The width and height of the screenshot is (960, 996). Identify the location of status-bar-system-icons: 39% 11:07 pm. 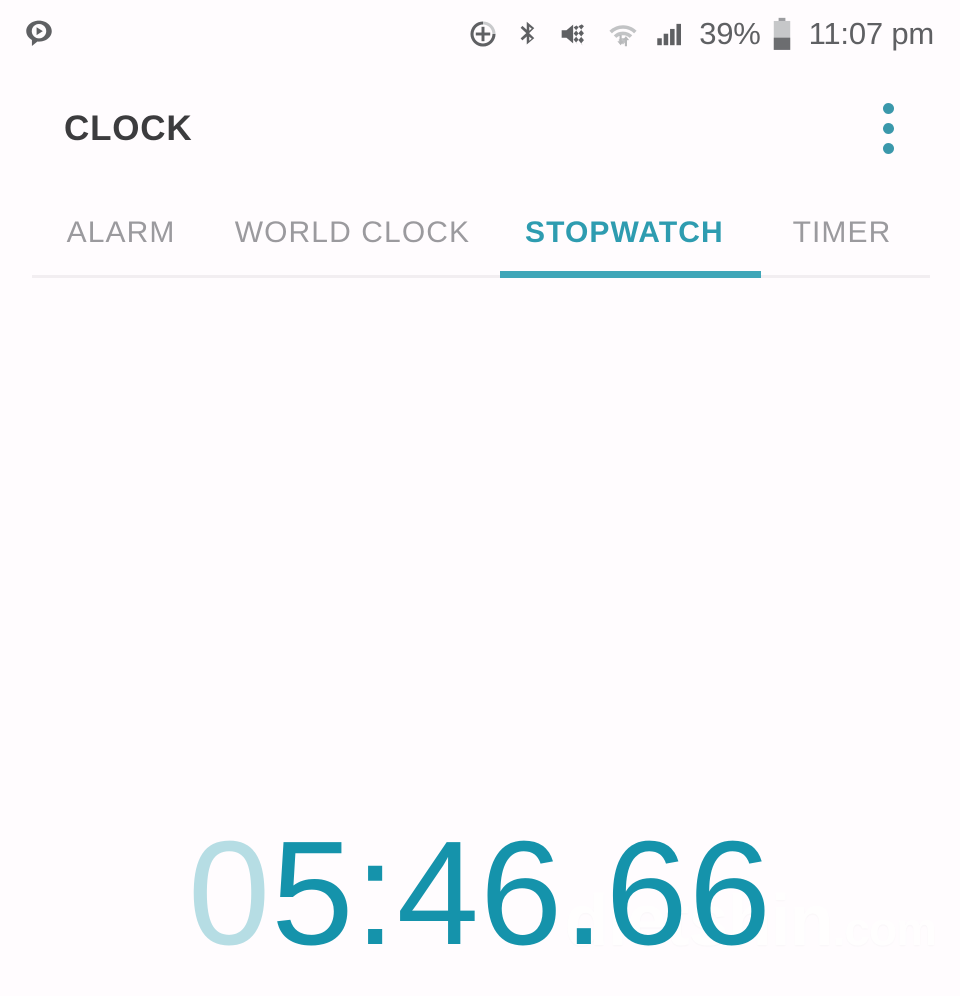
(700, 34).